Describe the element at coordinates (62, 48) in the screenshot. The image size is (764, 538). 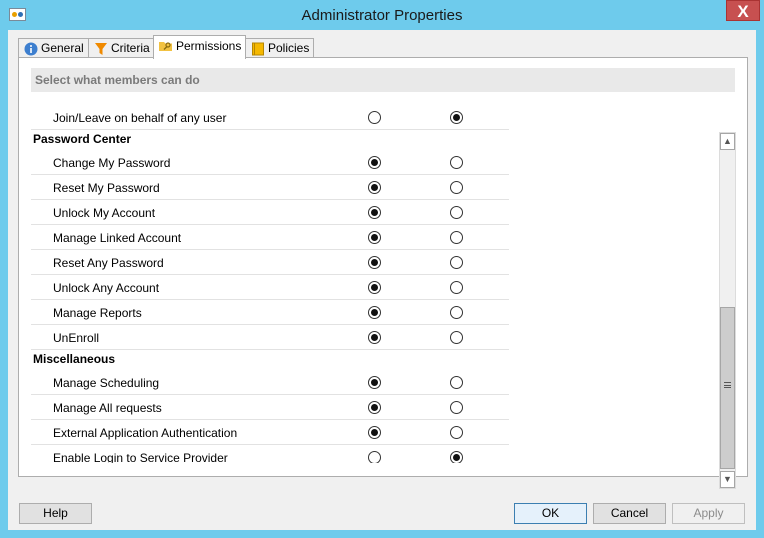
I see `tab-general-label: General` at that location.